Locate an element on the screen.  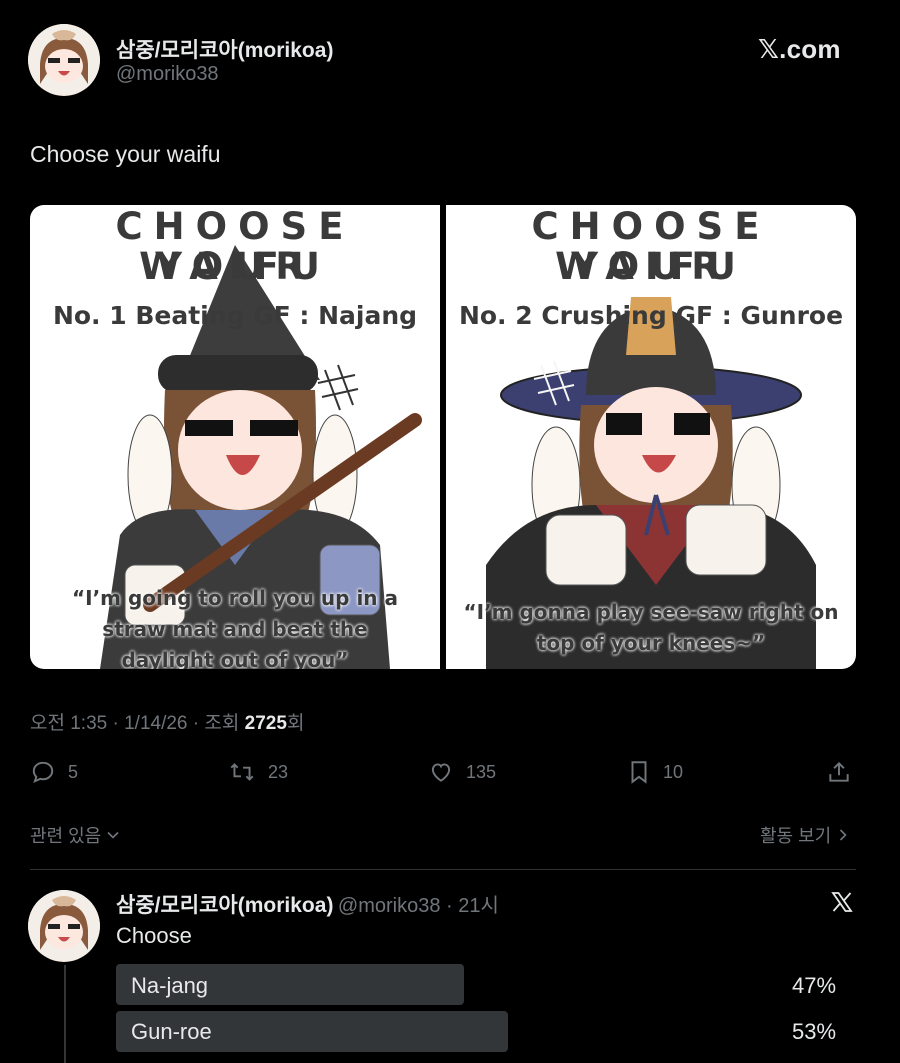
like-count: 135 is located at coordinates (481, 771).